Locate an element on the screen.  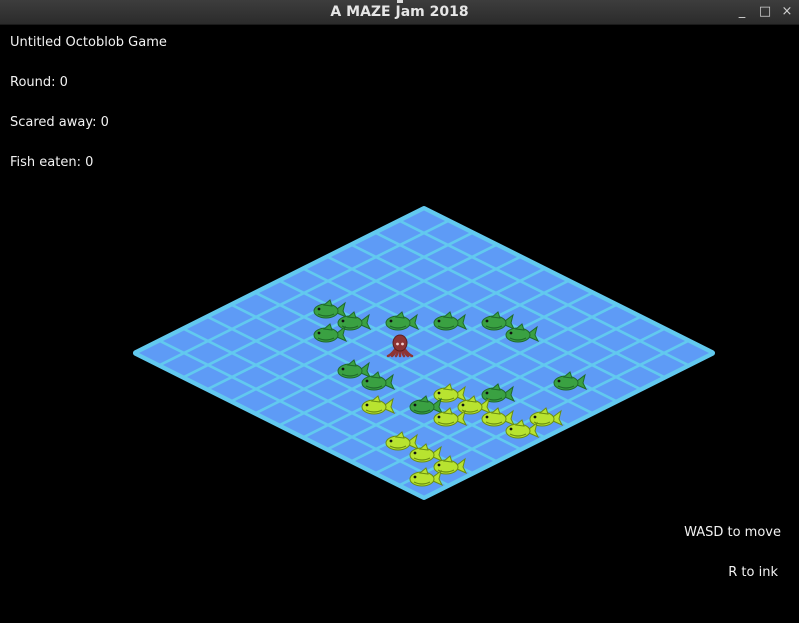
close-button: × is located at coordinates (787, 12).